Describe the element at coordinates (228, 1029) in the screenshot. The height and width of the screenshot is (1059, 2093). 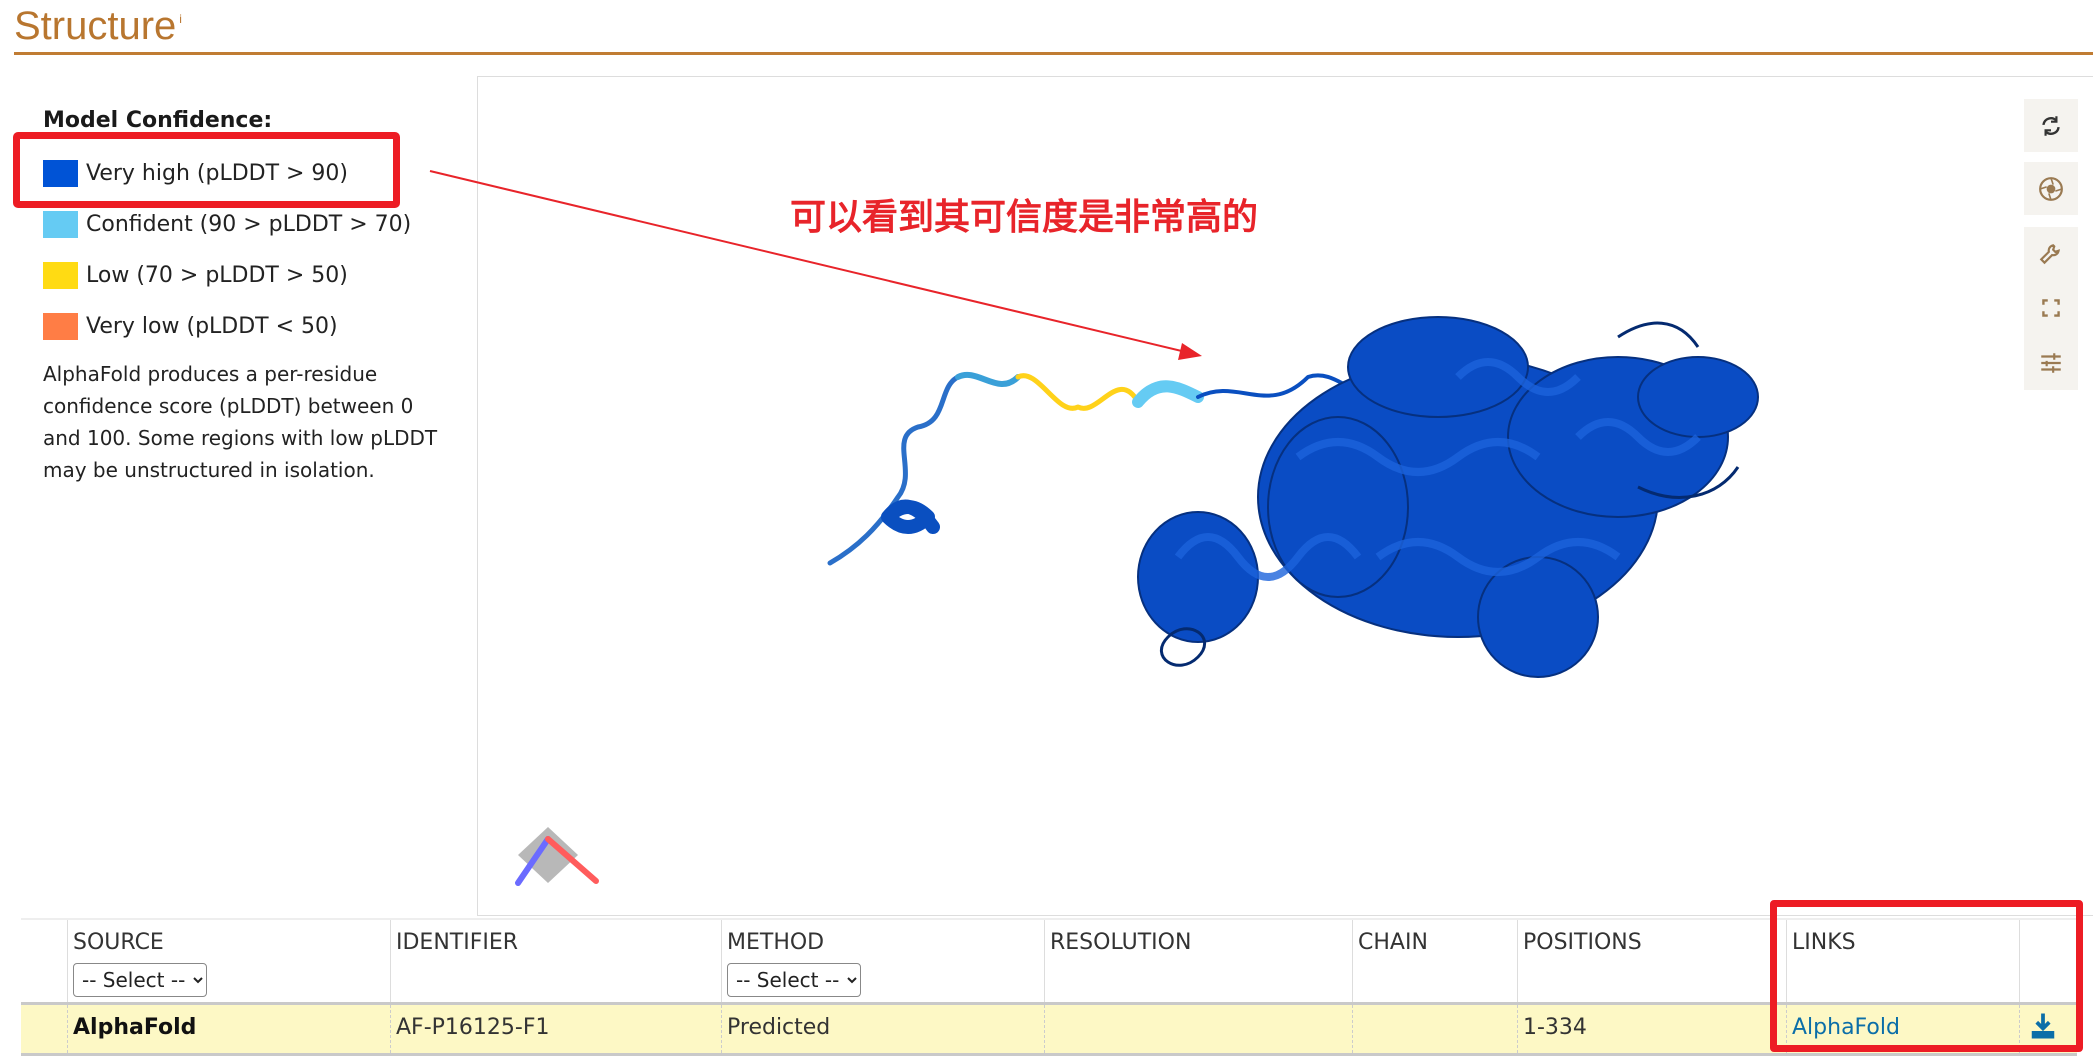
I see `cell-source: AlphaFold` at that location.